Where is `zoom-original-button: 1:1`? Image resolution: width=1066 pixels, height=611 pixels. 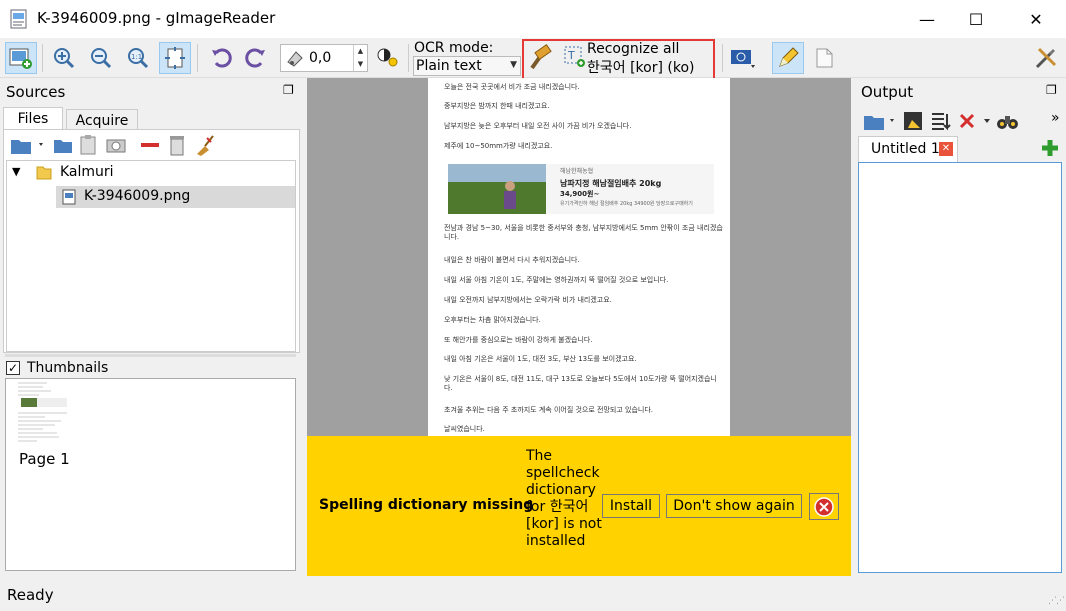
zoom-original-button: 1:1 is located at coordinates (138, 58).